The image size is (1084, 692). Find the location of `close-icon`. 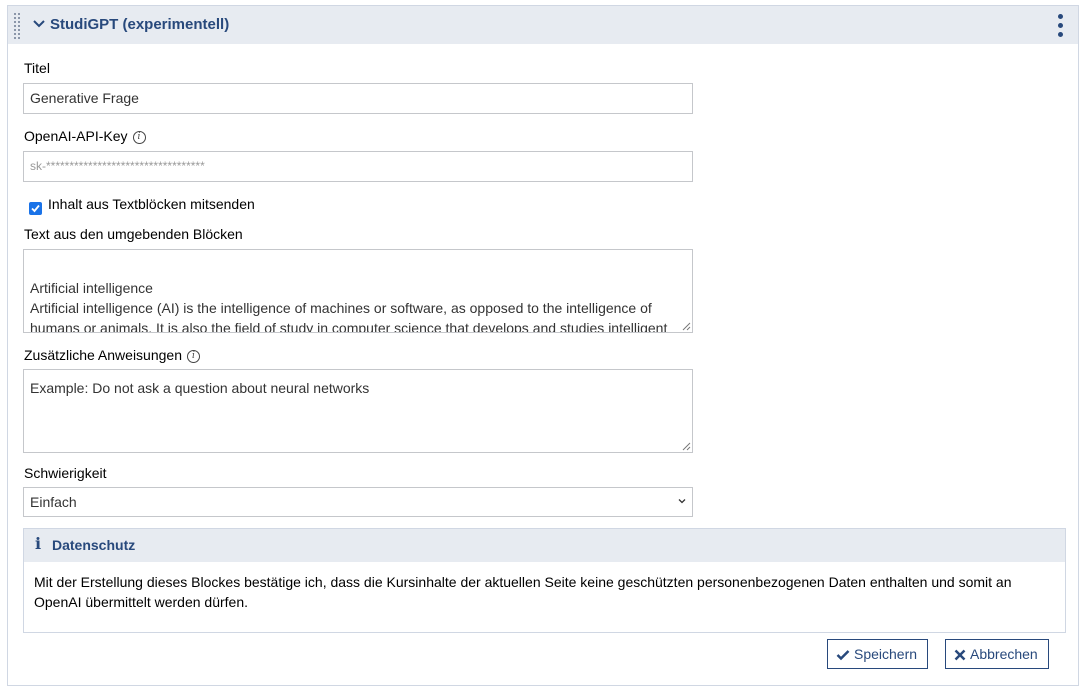

close-icon is located at coordinates (960, 655).